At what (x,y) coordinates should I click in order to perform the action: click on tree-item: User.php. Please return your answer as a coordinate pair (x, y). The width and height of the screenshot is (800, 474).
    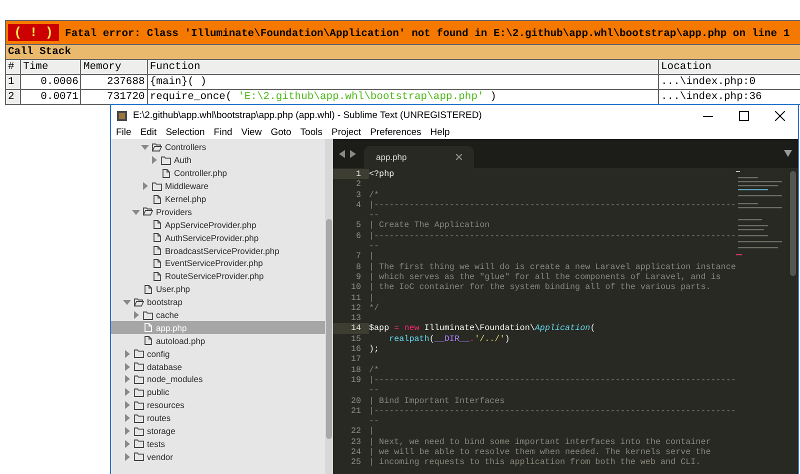
    Looking at the image, I should click on (218, 289).